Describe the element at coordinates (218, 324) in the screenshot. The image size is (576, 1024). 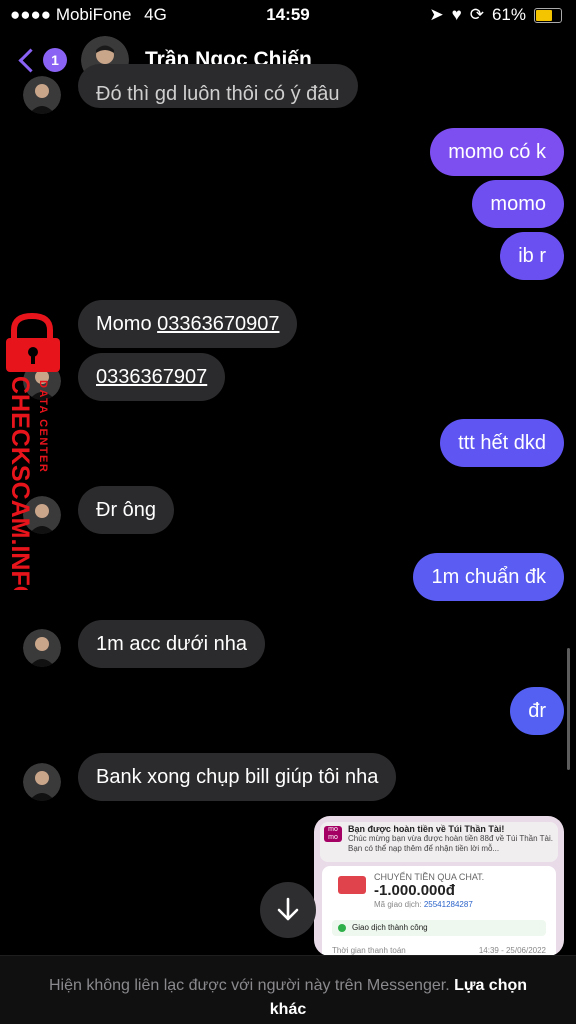
I see `phone-link: 03363670907` at that location.